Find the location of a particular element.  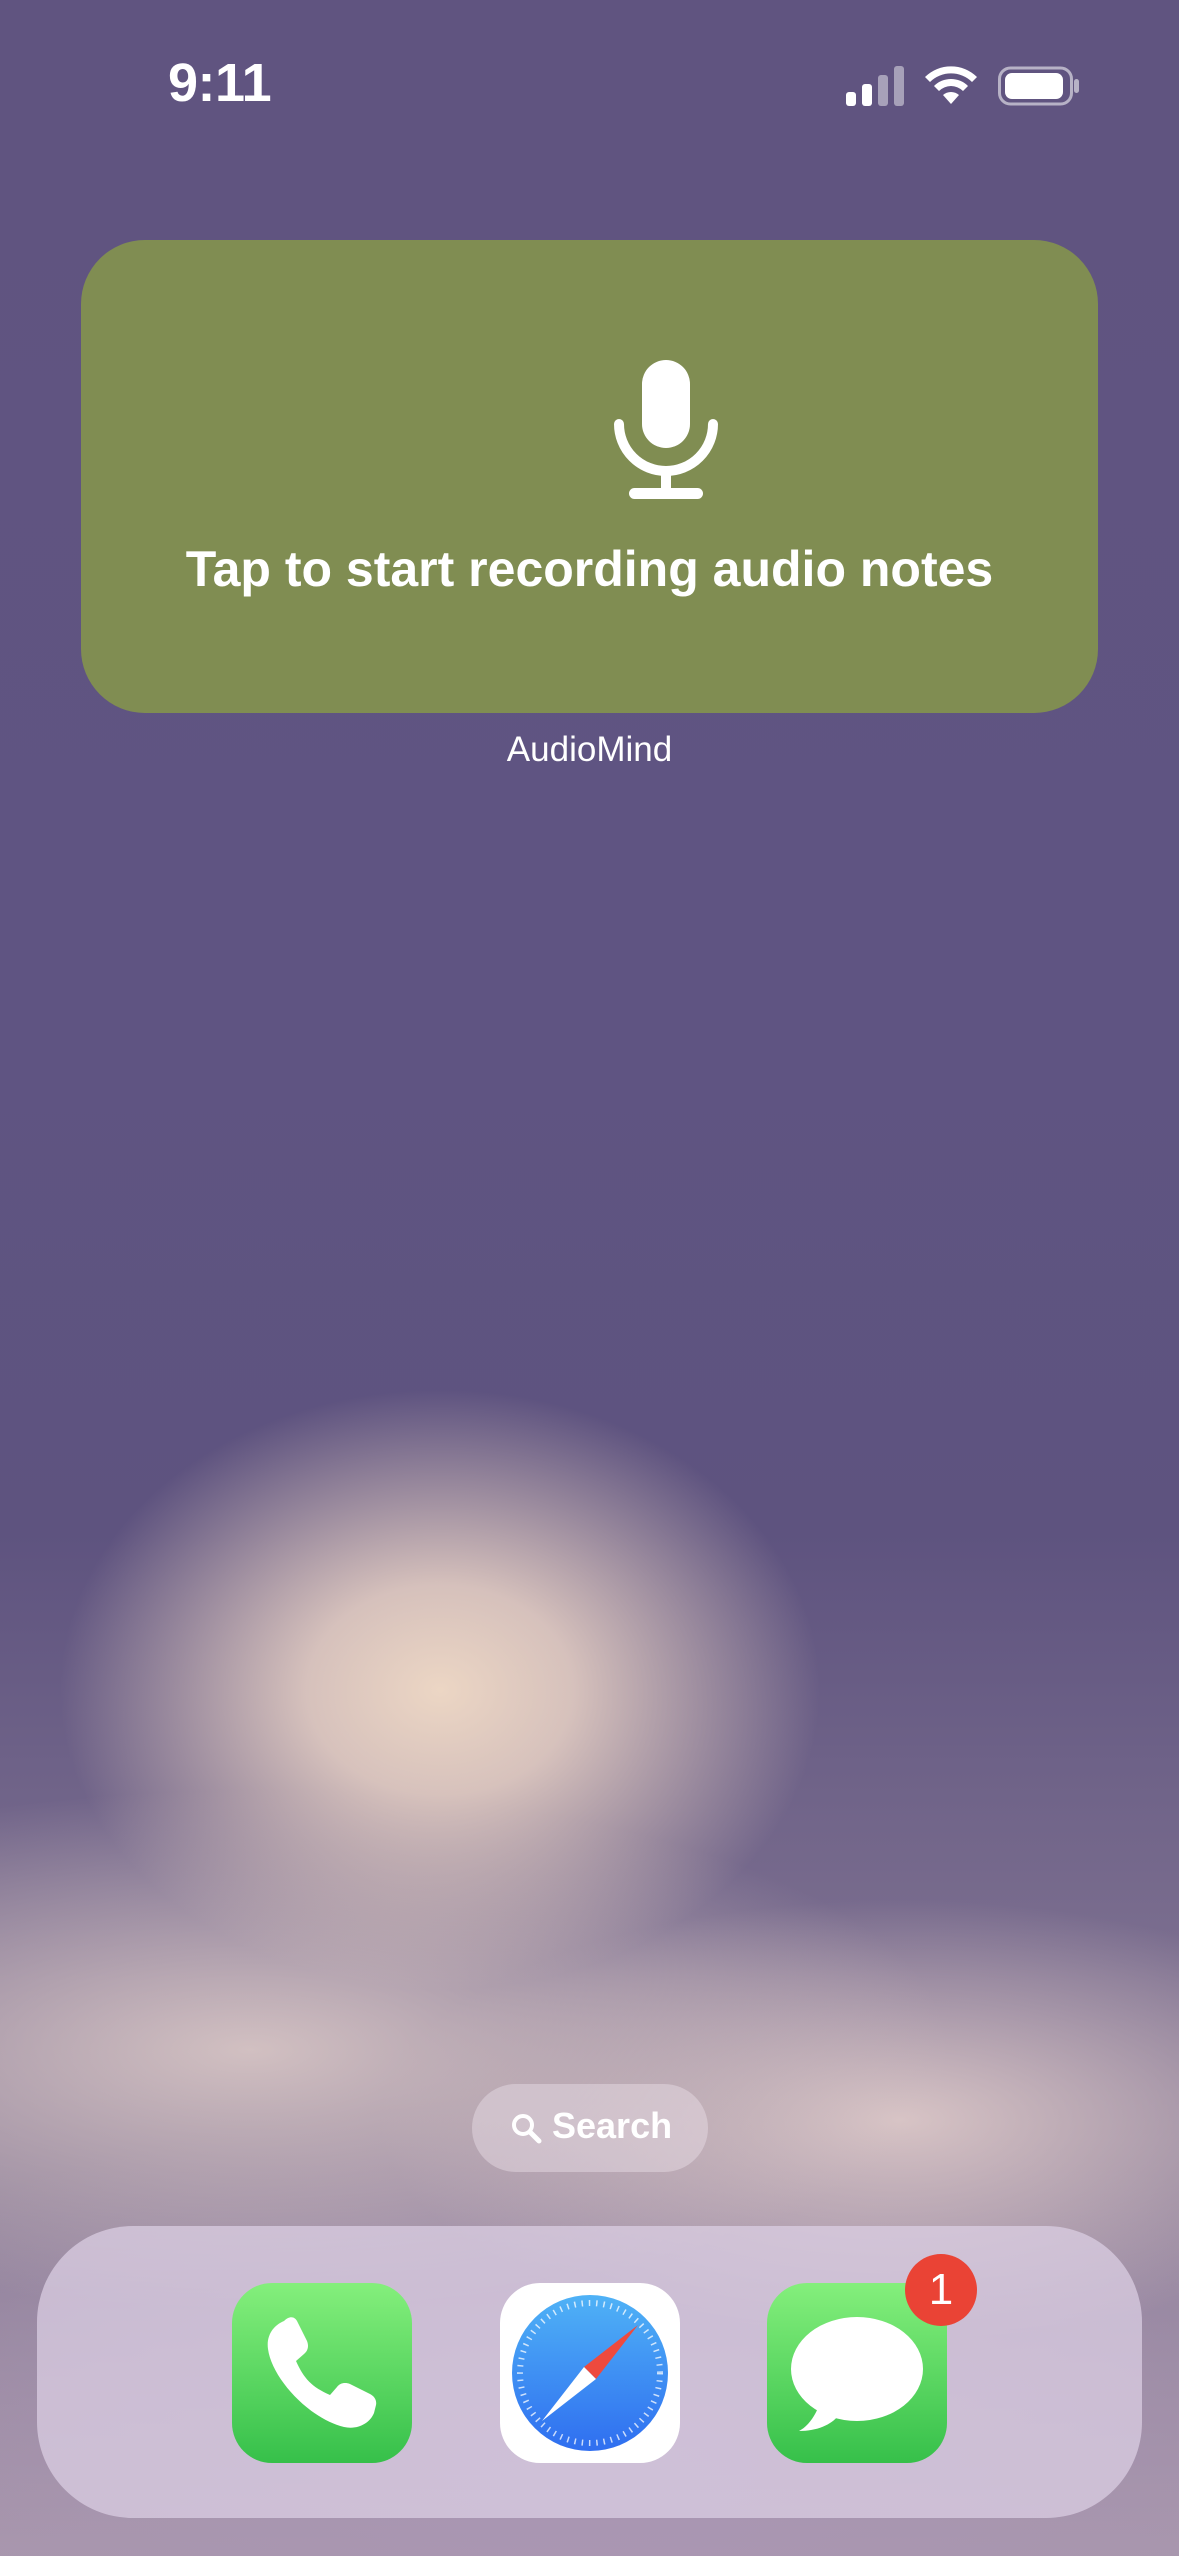

battery-icon is located at coordinates (1038, 86).